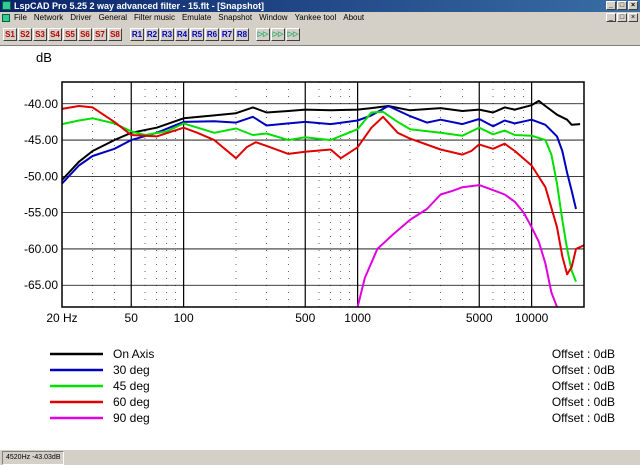  What do you see at coordinates (41, 213) in the screenshot?
I see `y-tick-label: -55.00` at bounding box center [41, 213].